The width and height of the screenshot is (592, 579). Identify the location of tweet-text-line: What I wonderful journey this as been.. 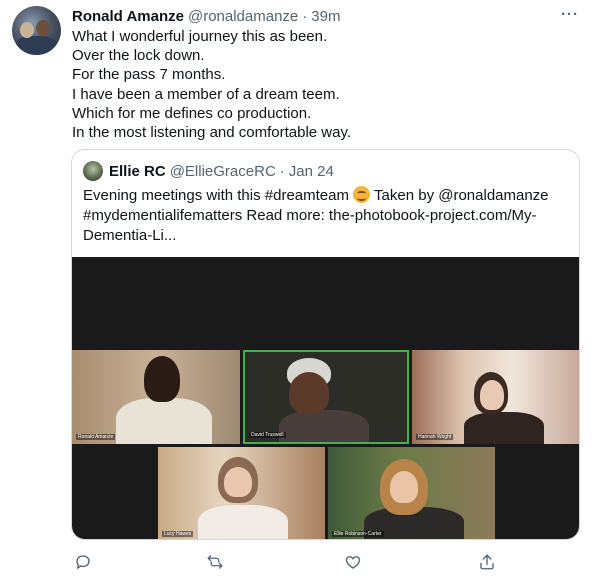
(200, 36).